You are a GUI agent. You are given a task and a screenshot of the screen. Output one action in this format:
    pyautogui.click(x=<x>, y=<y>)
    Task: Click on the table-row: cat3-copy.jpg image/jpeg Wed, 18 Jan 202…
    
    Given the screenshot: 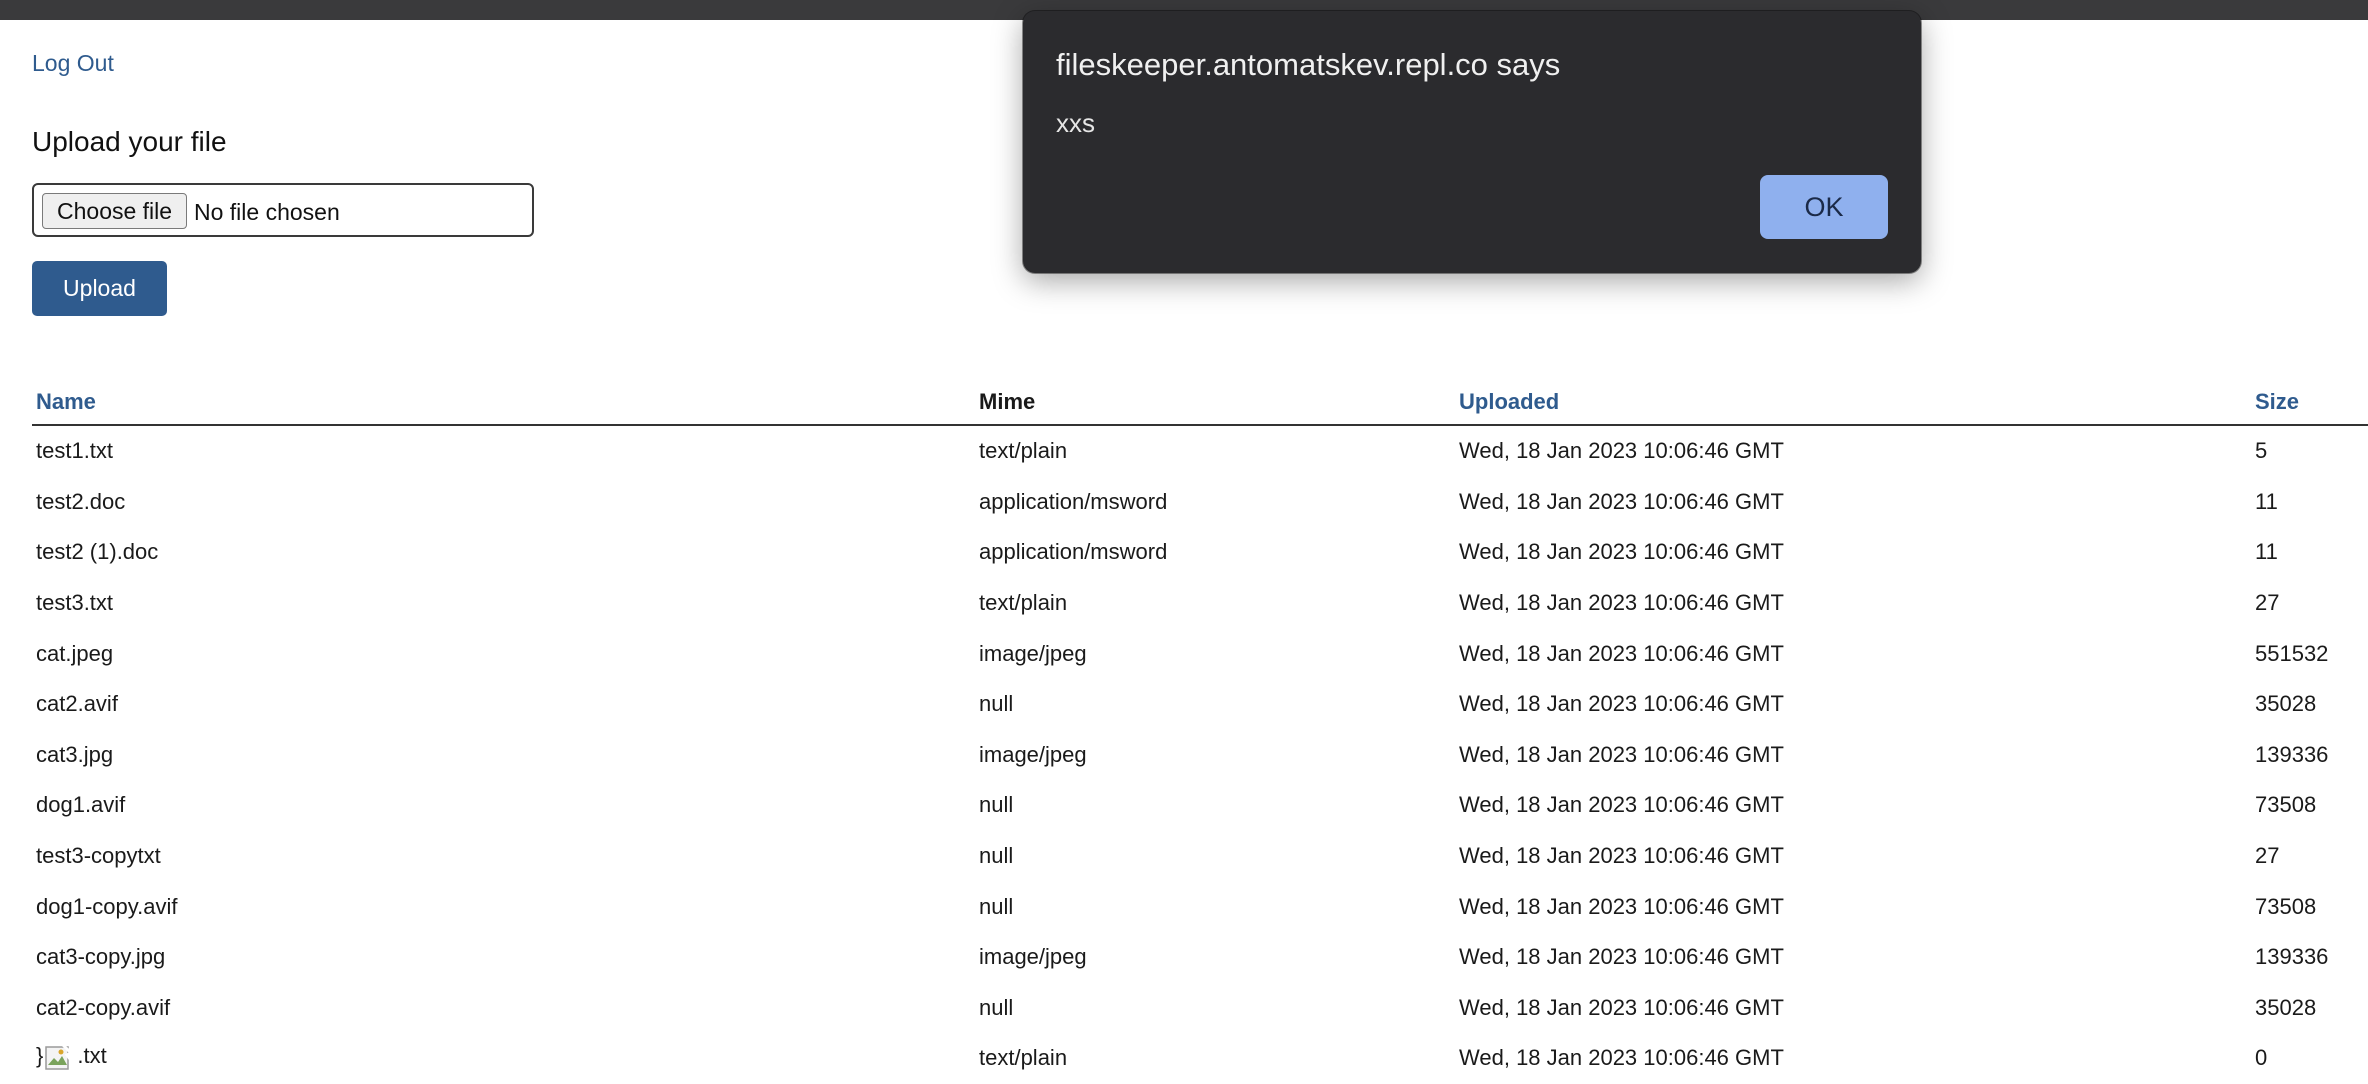 What is the action you would take?
    pyautogui.click(x=1200, y=957)
    